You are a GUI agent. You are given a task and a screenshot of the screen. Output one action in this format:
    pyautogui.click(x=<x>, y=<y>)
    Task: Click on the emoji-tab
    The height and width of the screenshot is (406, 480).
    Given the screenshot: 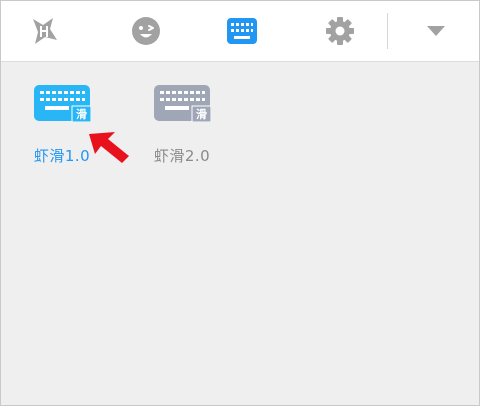 What is the action you would take?
    pyautogui.click(x=146, y=31)
    